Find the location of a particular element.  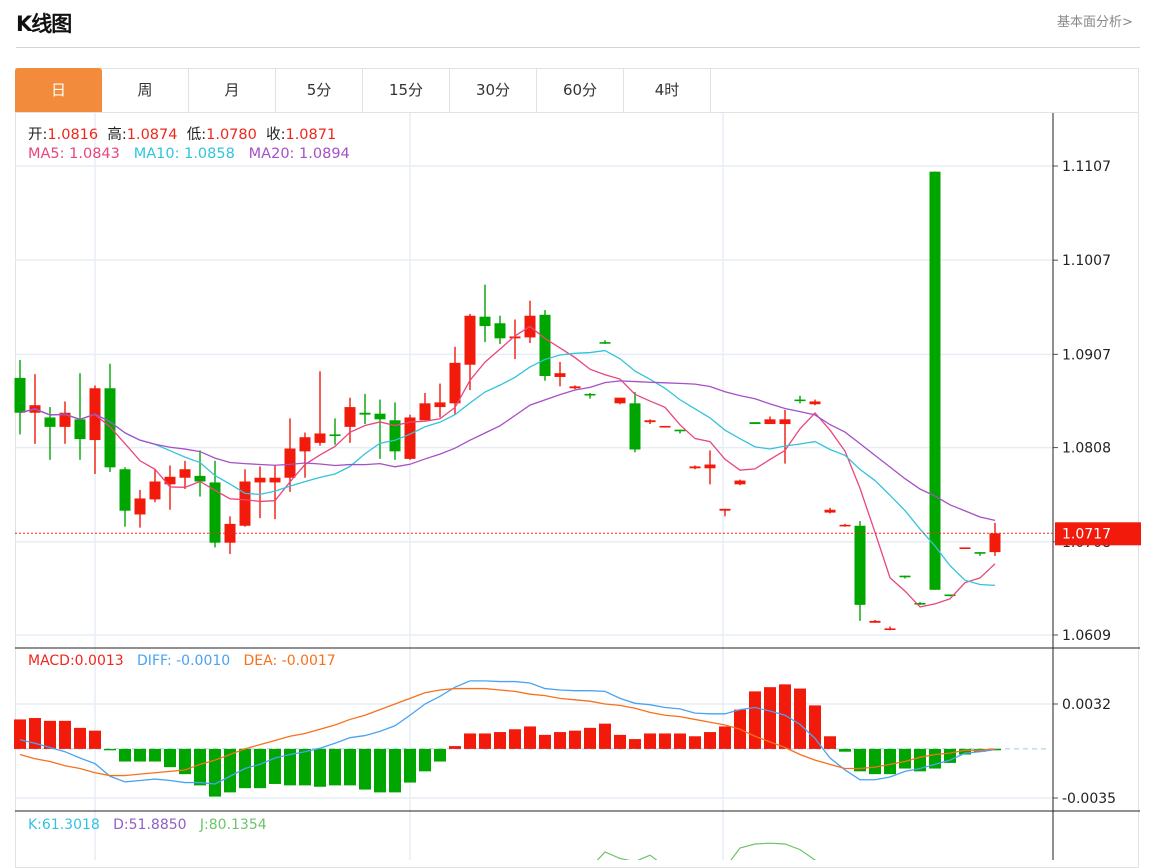

current-price-label: 1.0717 is located at coordinates (1086, 534).